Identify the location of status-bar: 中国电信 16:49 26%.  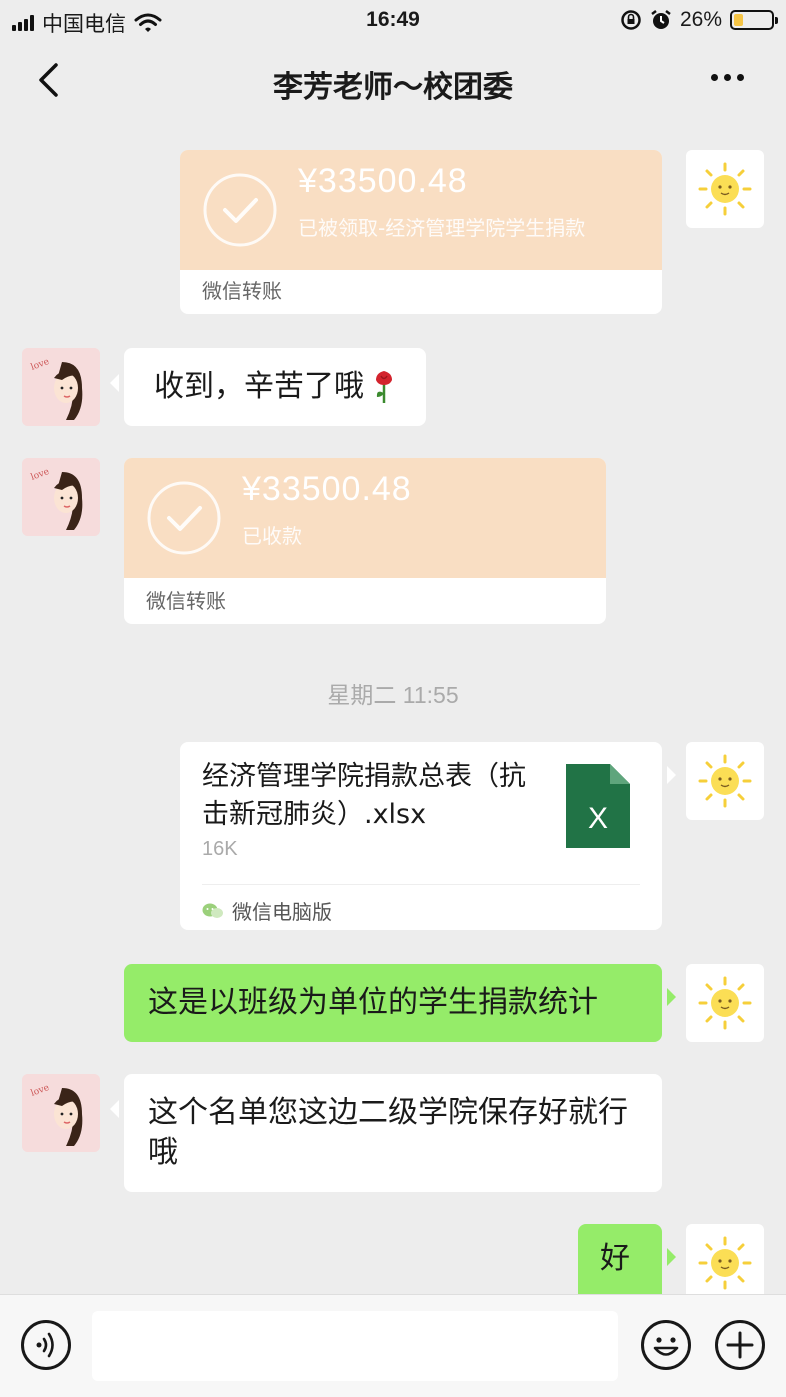
(393, 20).